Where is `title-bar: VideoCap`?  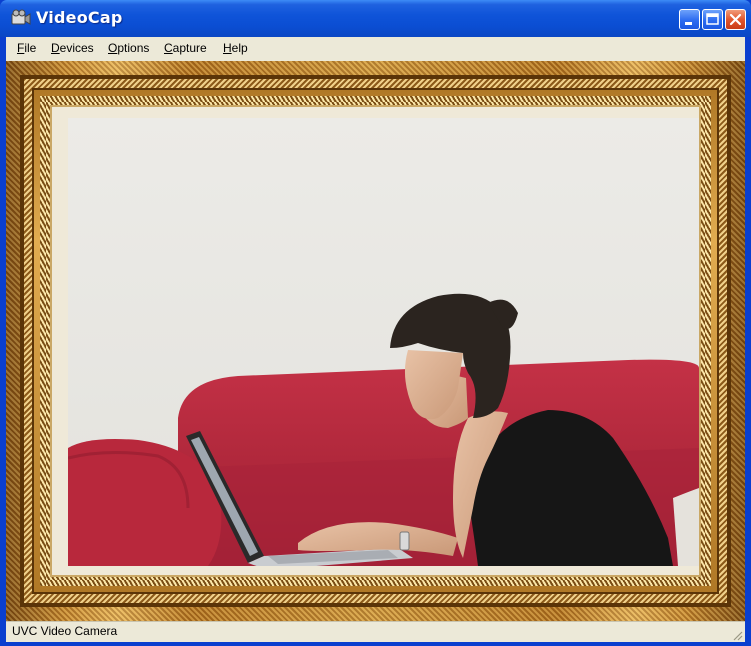 title-bar: VideoCap is located at coordinates (375, 18).